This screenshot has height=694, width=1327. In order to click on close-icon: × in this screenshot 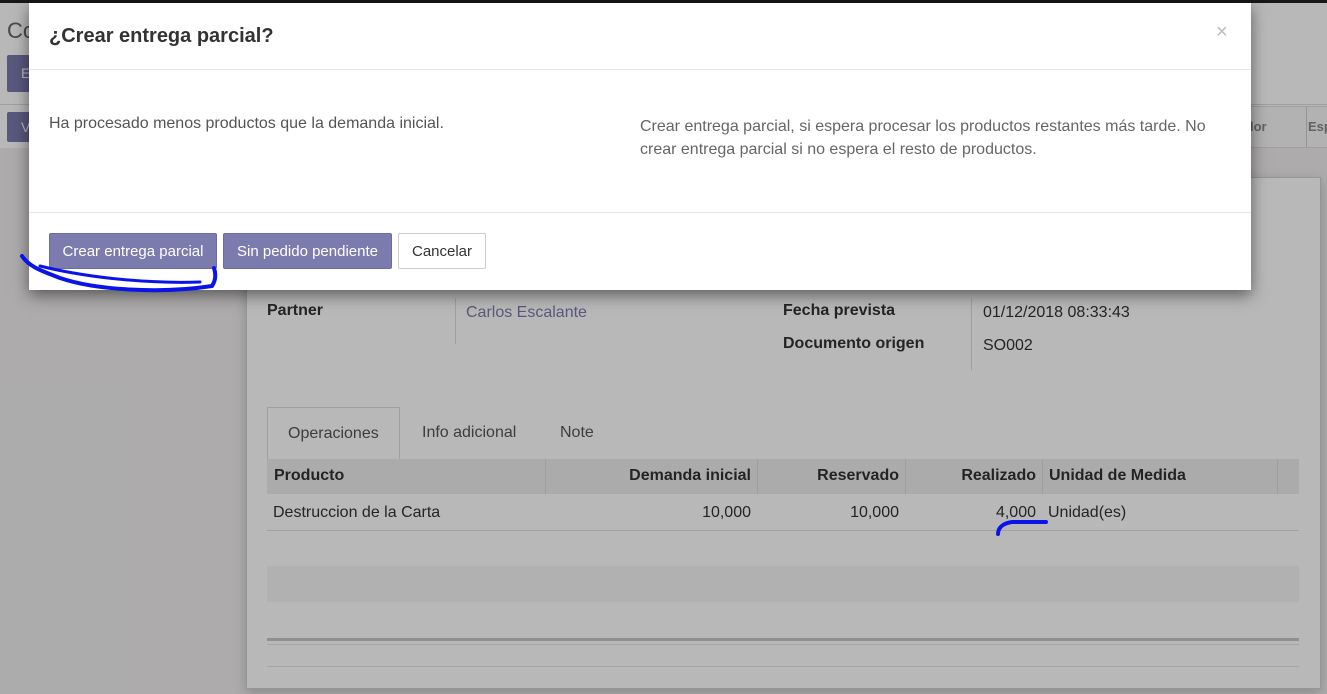, I will do `click(1222, 32)`.